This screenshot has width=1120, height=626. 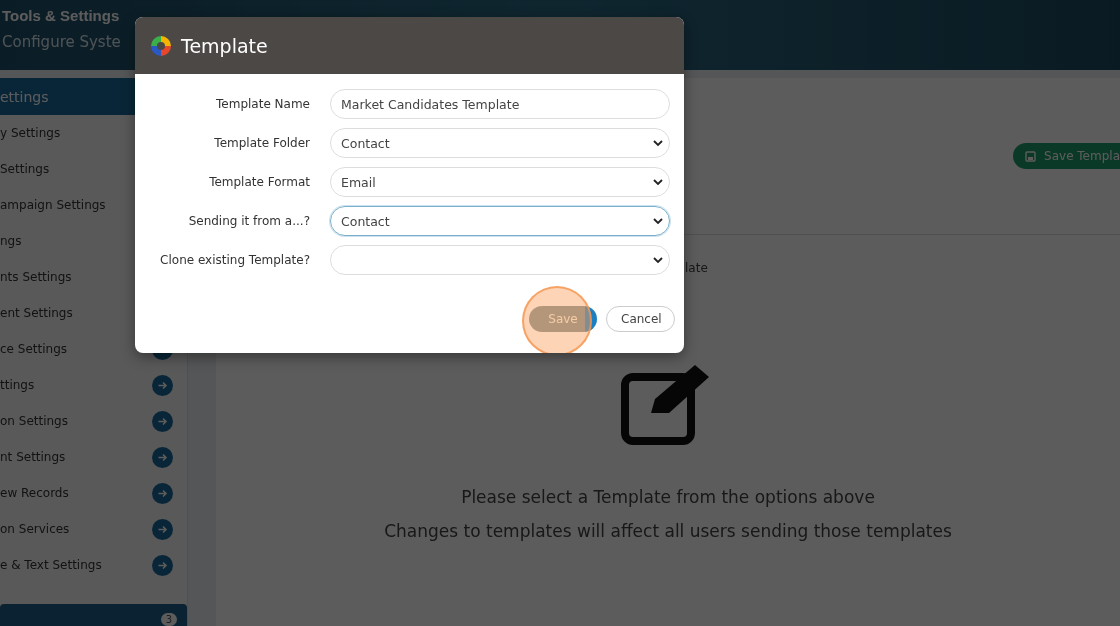 What do you see at coordinates (17, 385) in the screenshot?
I see `sidebar-item: ttings` at bounding box center [17, 385].